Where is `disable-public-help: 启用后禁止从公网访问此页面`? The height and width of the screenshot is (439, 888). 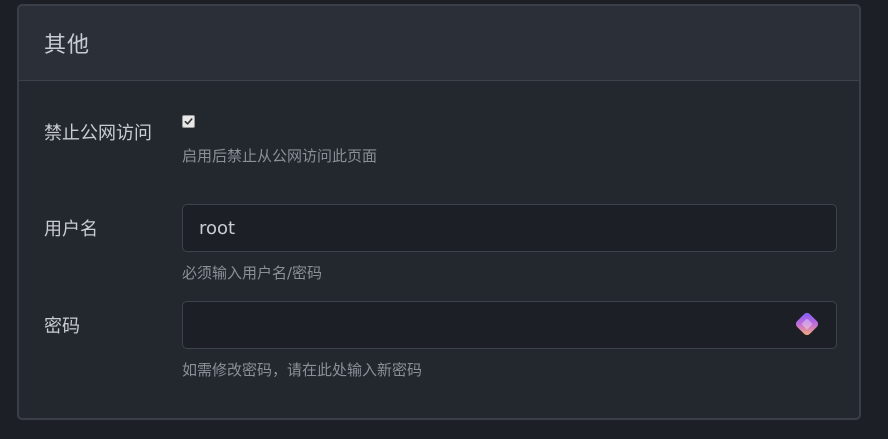 disable-public-help: 启用后禁止从公网访问此页面 is located at coordinates (280, 156).